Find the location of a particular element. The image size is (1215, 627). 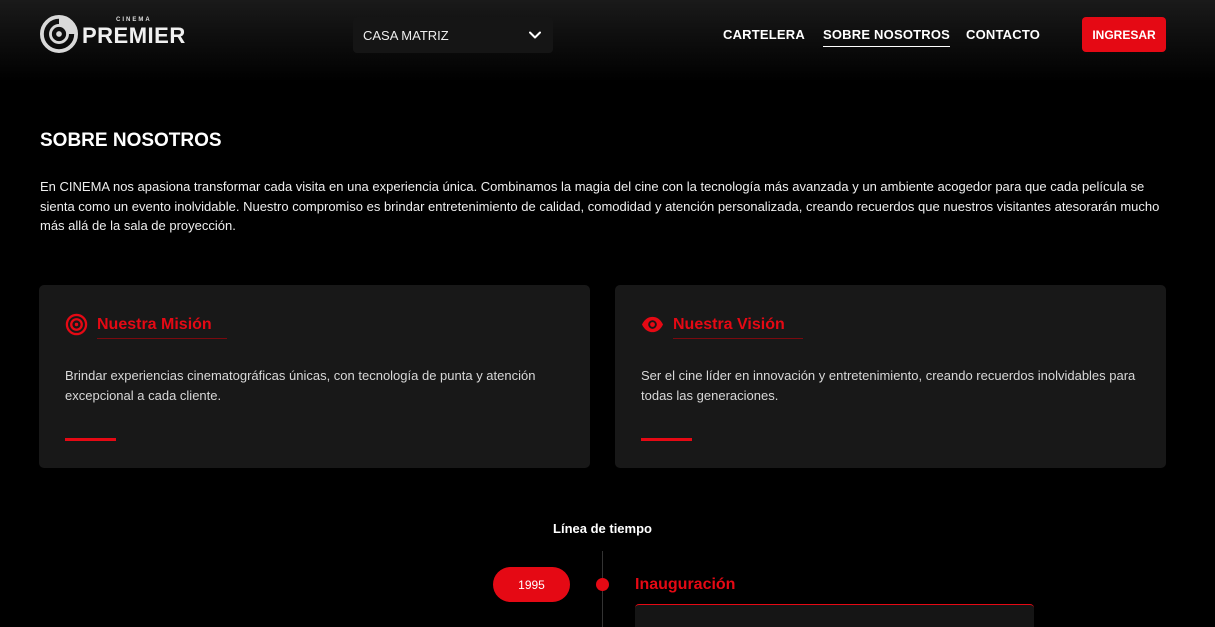

timeline-title: Línea de tiempo is located at coordinates (602, 528).